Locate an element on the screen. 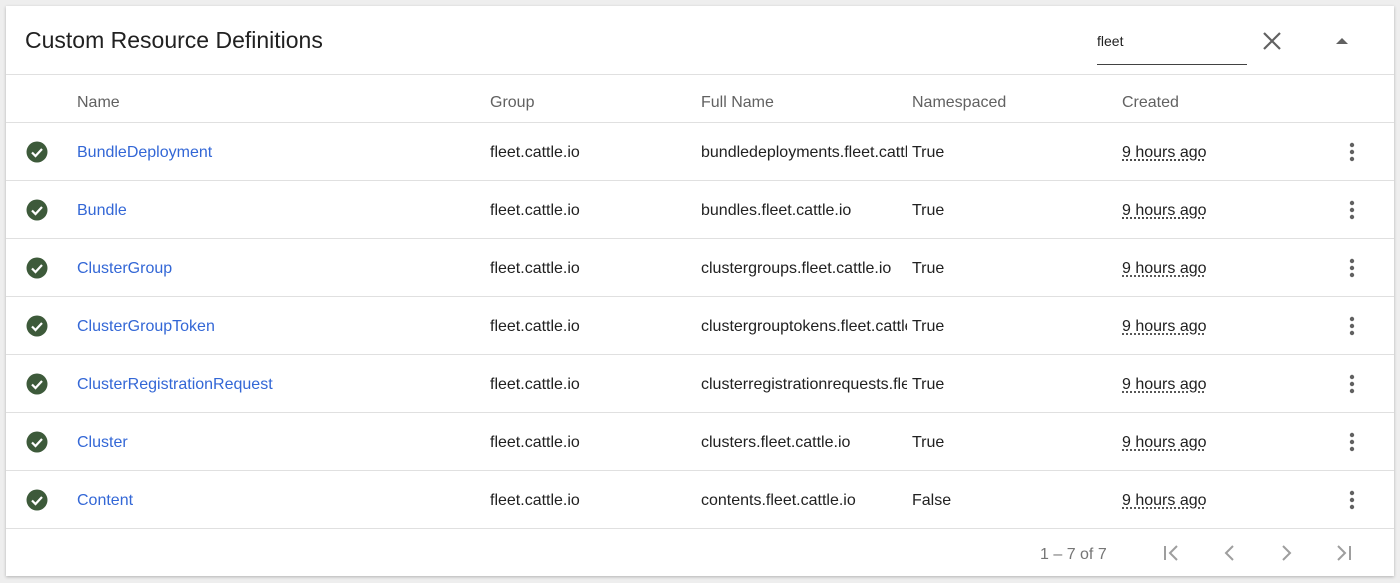 The height and width of the screenshot is (583, 1400). last-page-icon is located at coordinates (1344, 553).